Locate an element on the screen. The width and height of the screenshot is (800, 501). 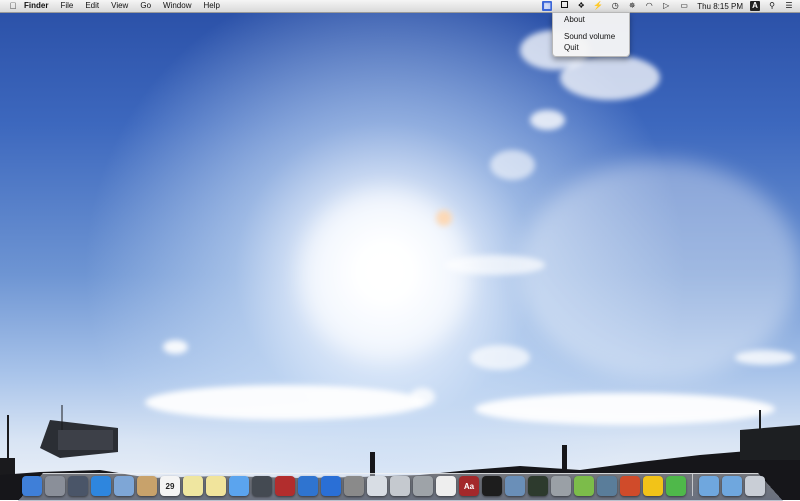
photo-browser-icon is located at coordinates (607, 486).